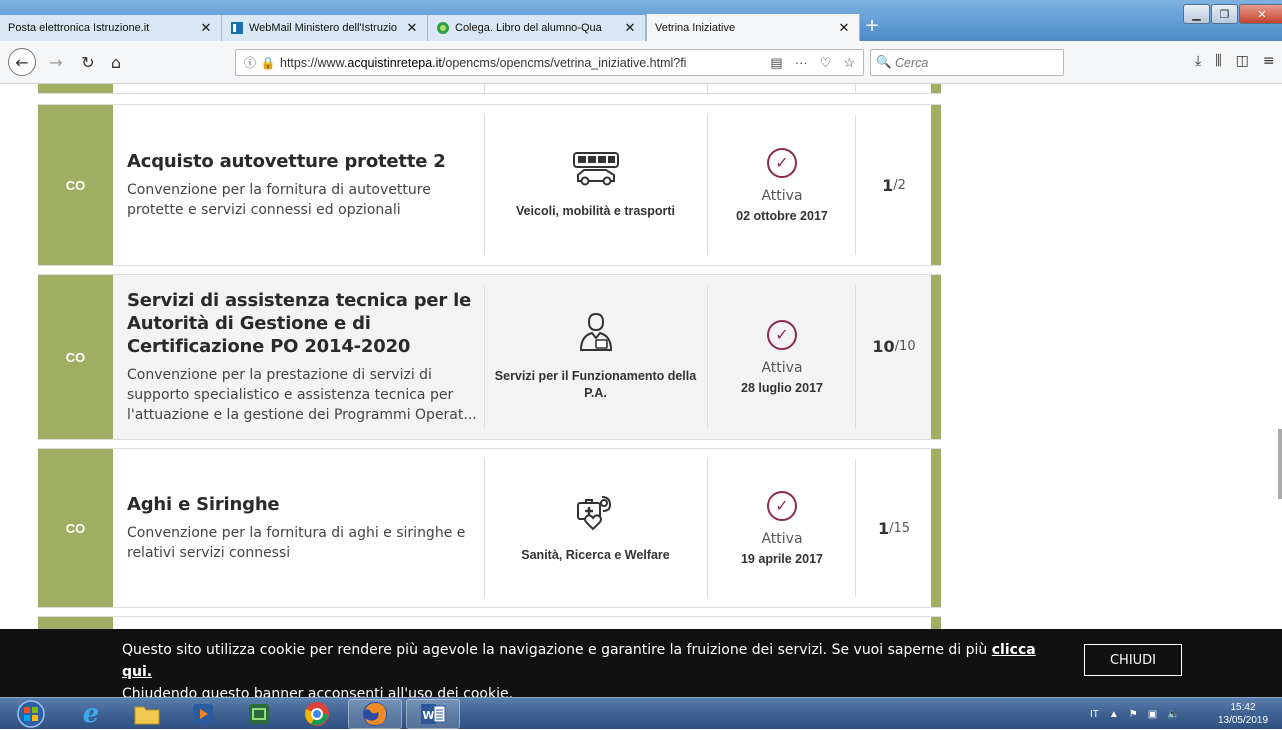  I want to click on firefox-icon, so click(375, 714).